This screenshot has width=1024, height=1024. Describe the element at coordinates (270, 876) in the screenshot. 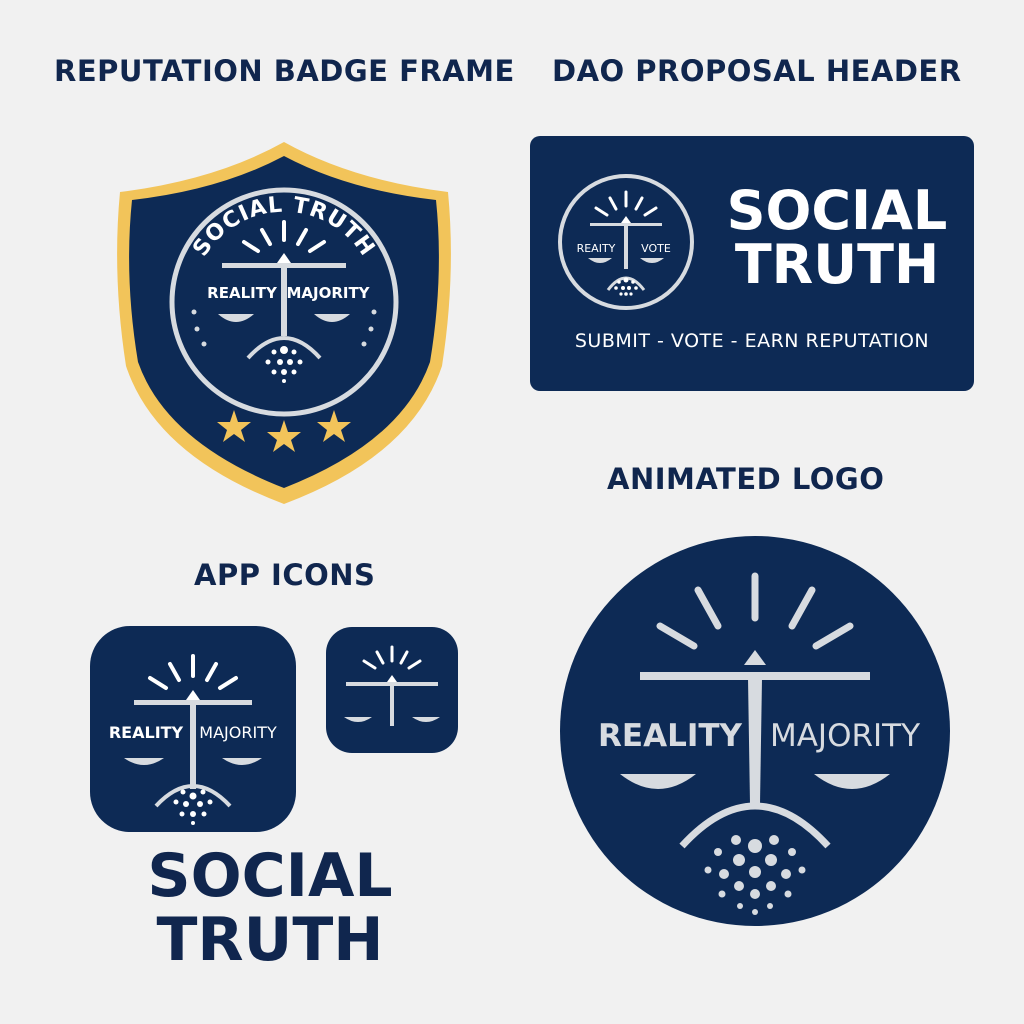

I see `wordmark-line1: SOCIAL` at that location.